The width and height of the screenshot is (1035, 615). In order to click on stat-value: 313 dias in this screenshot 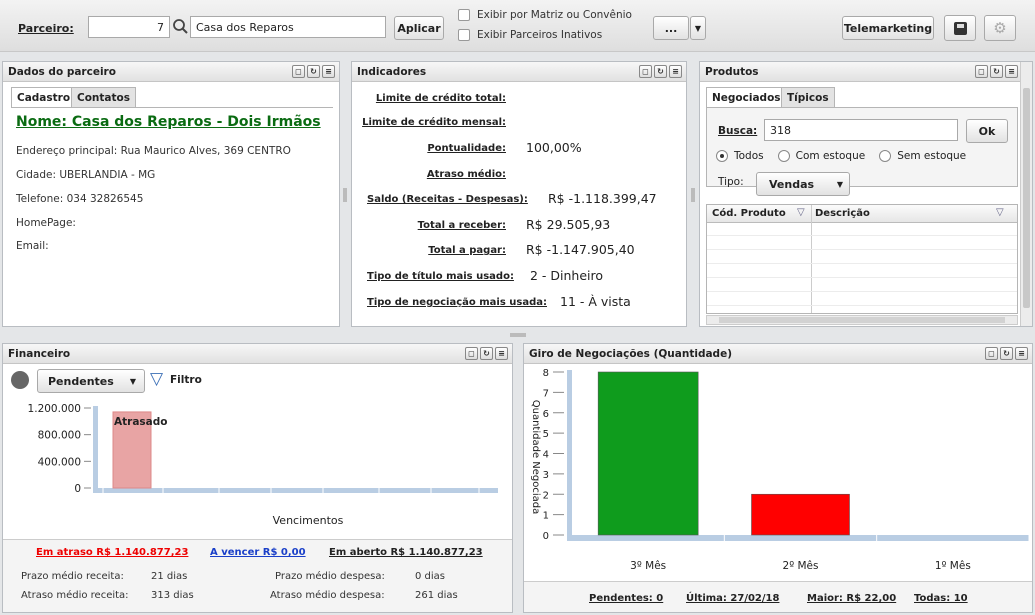, I will do `click(172, 595)`.